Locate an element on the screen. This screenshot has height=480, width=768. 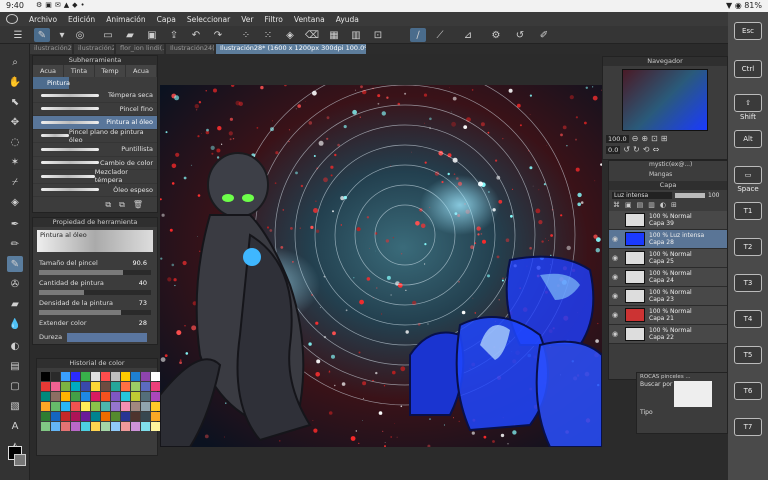
chevron-down-icon: ▾ is located at coordinates (62, 35).